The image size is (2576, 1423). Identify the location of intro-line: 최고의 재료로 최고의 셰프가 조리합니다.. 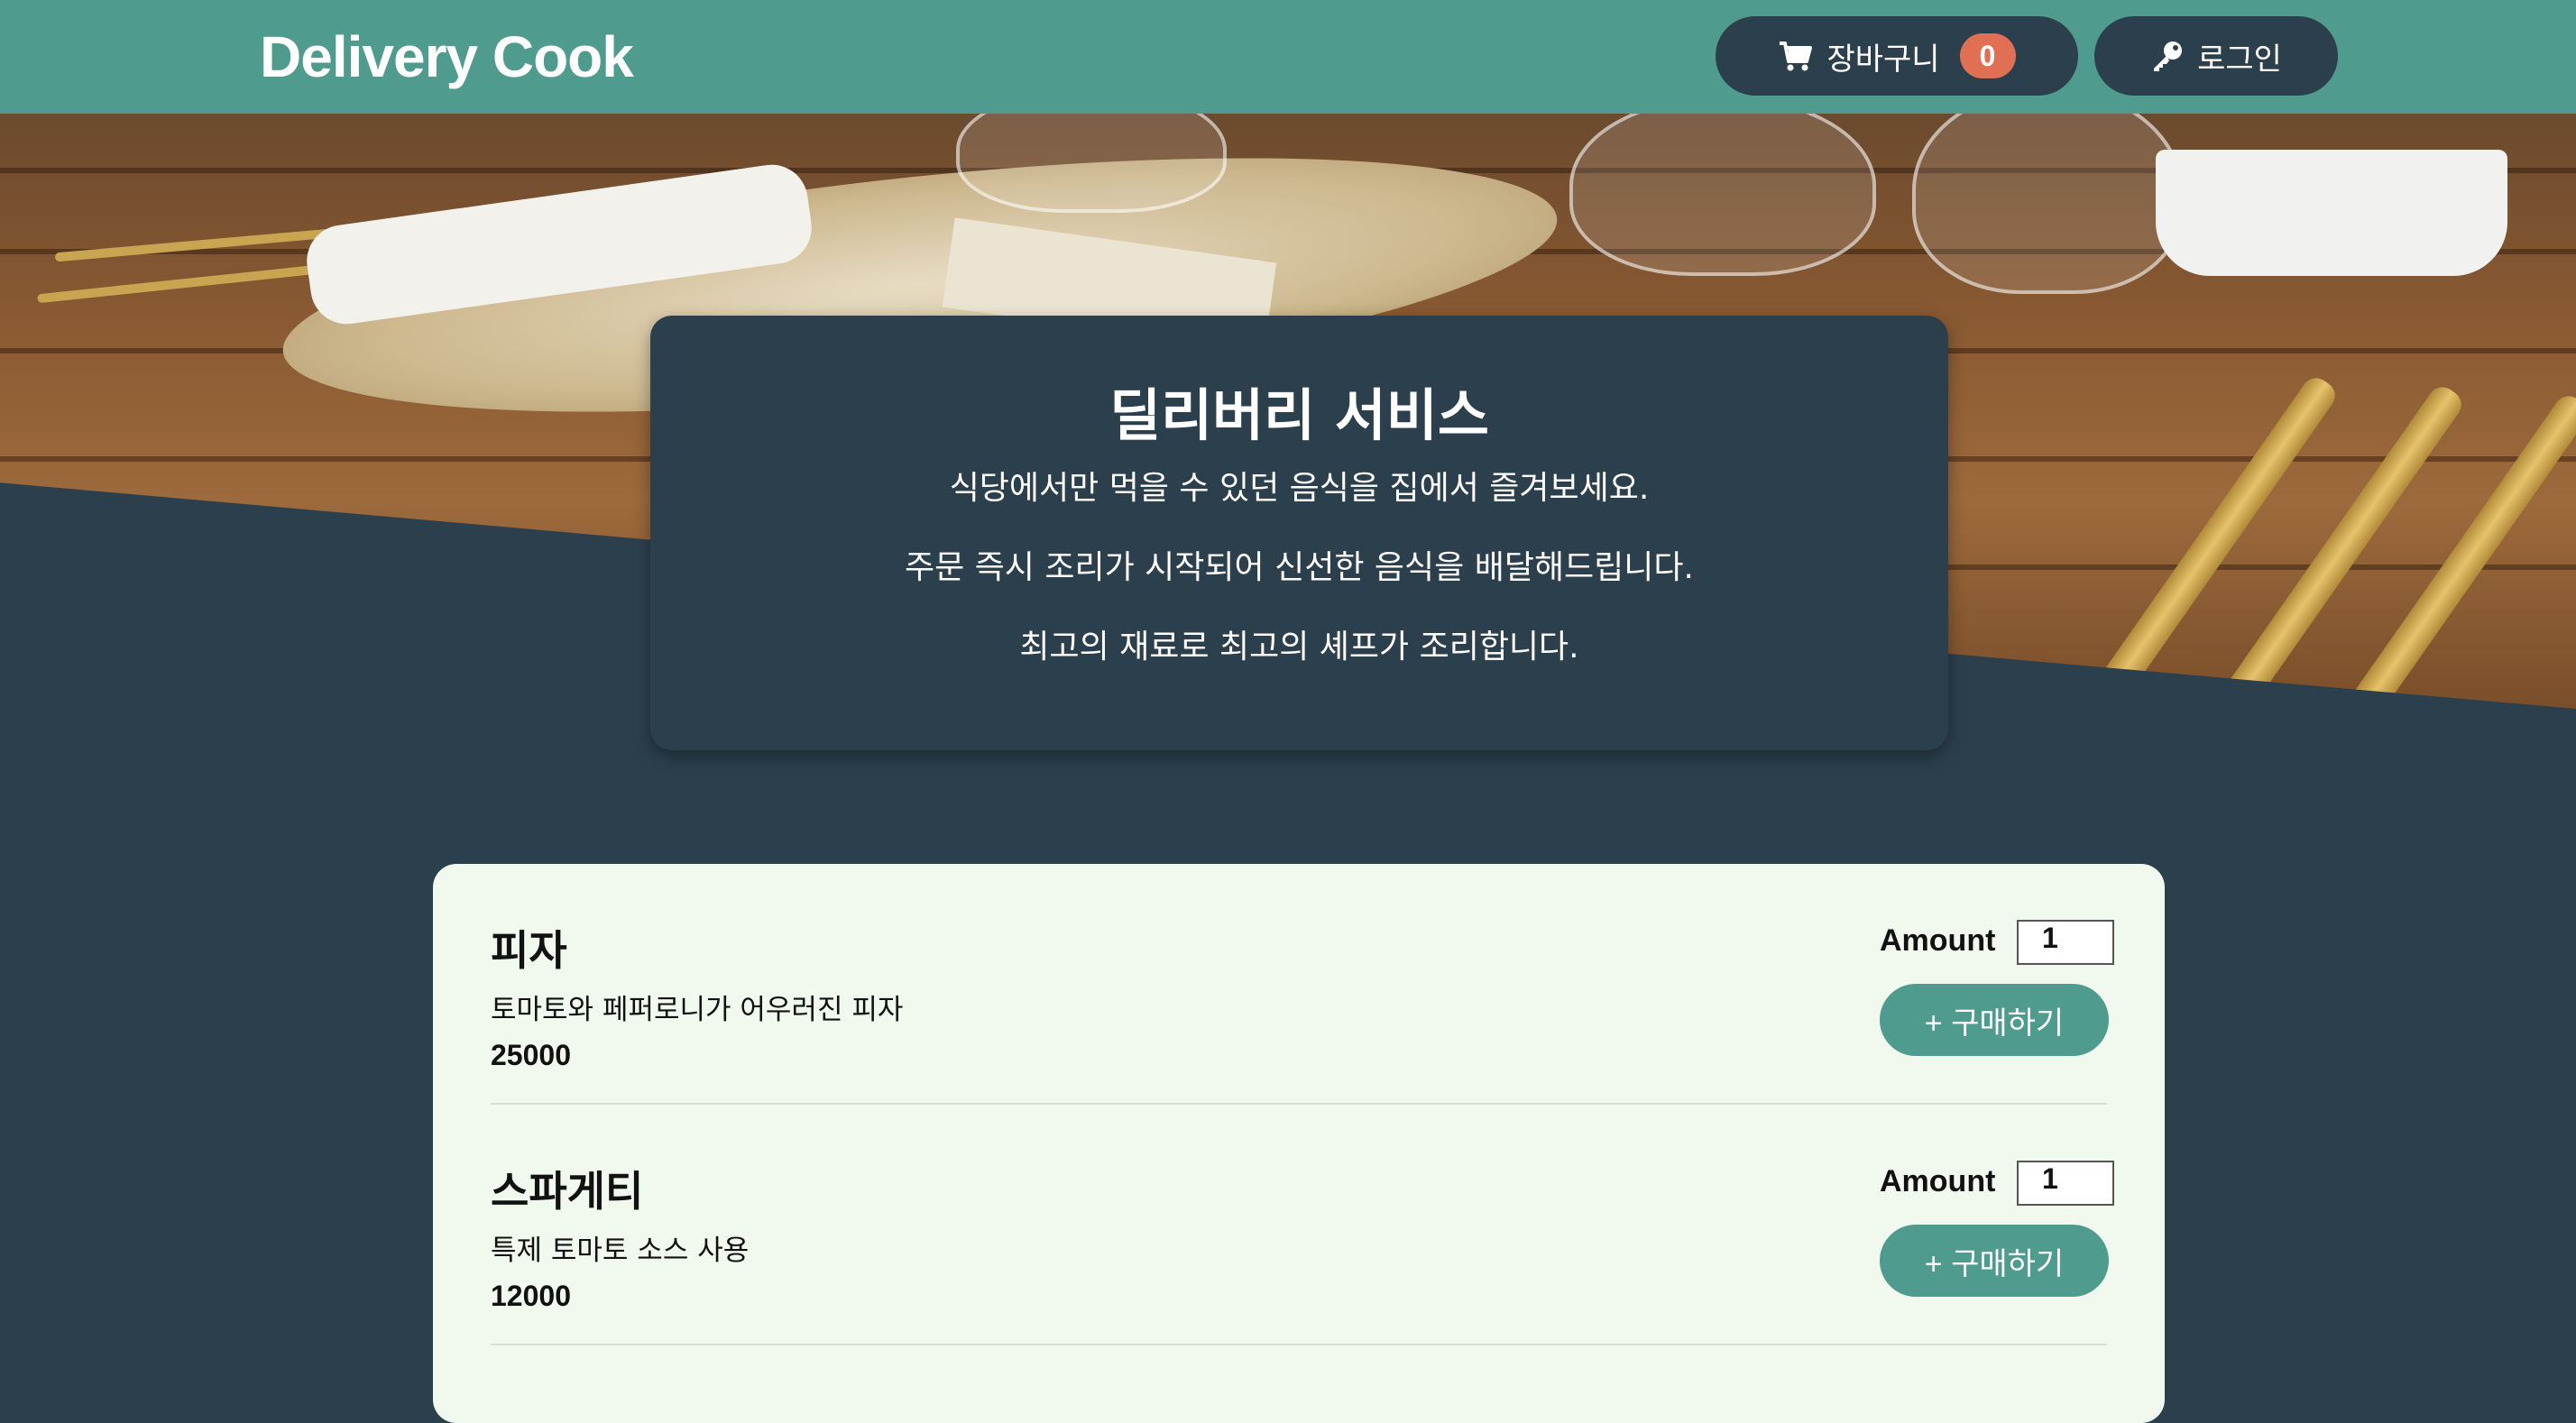
(1299, 647).